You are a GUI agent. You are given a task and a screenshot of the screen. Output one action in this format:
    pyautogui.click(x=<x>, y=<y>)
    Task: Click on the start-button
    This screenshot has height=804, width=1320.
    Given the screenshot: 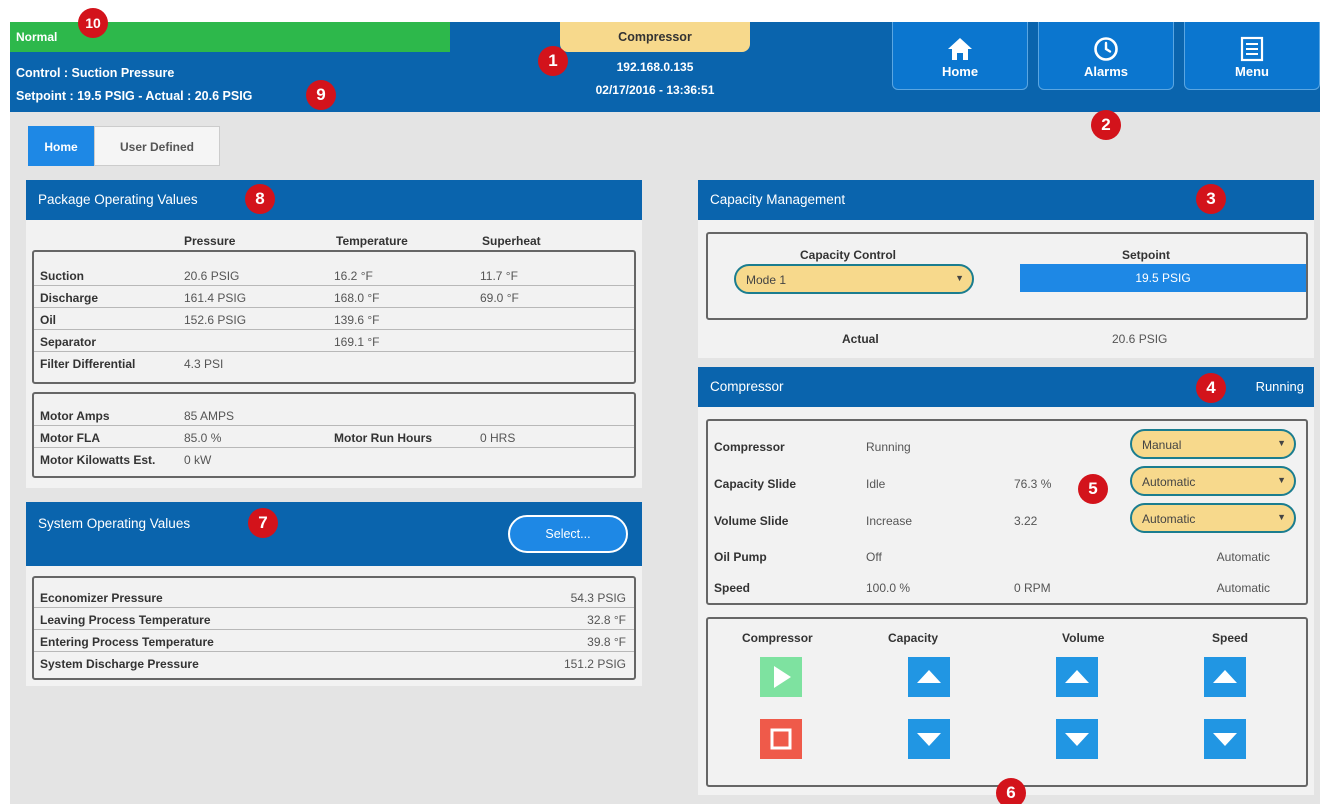 What is the action you would take?
    pyautogui.click(x=781, y=677)
    